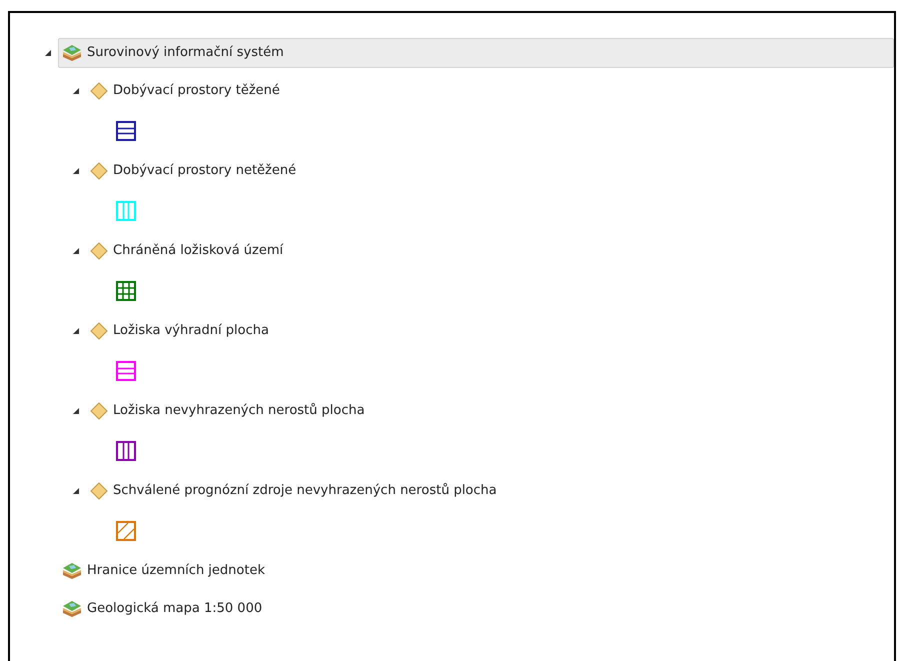 This screenshot has width=898, height=661. I want to click on tree-node-label: Dobývací prostory těžené, so click(194, 91).